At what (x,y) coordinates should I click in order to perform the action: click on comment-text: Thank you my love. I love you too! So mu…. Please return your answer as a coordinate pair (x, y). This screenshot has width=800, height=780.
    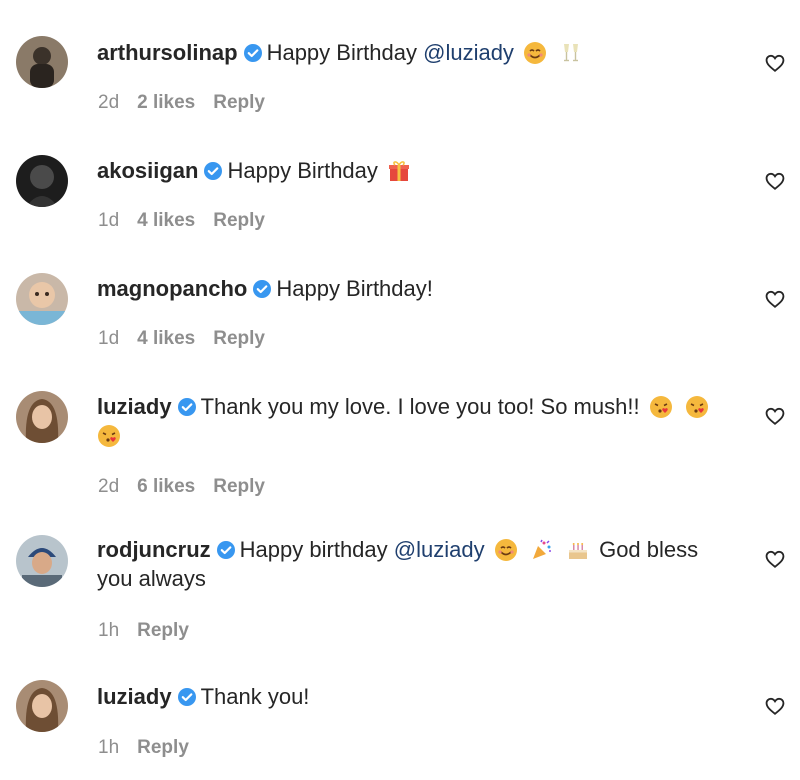
    Looking at the image, I should click on (423, 406).